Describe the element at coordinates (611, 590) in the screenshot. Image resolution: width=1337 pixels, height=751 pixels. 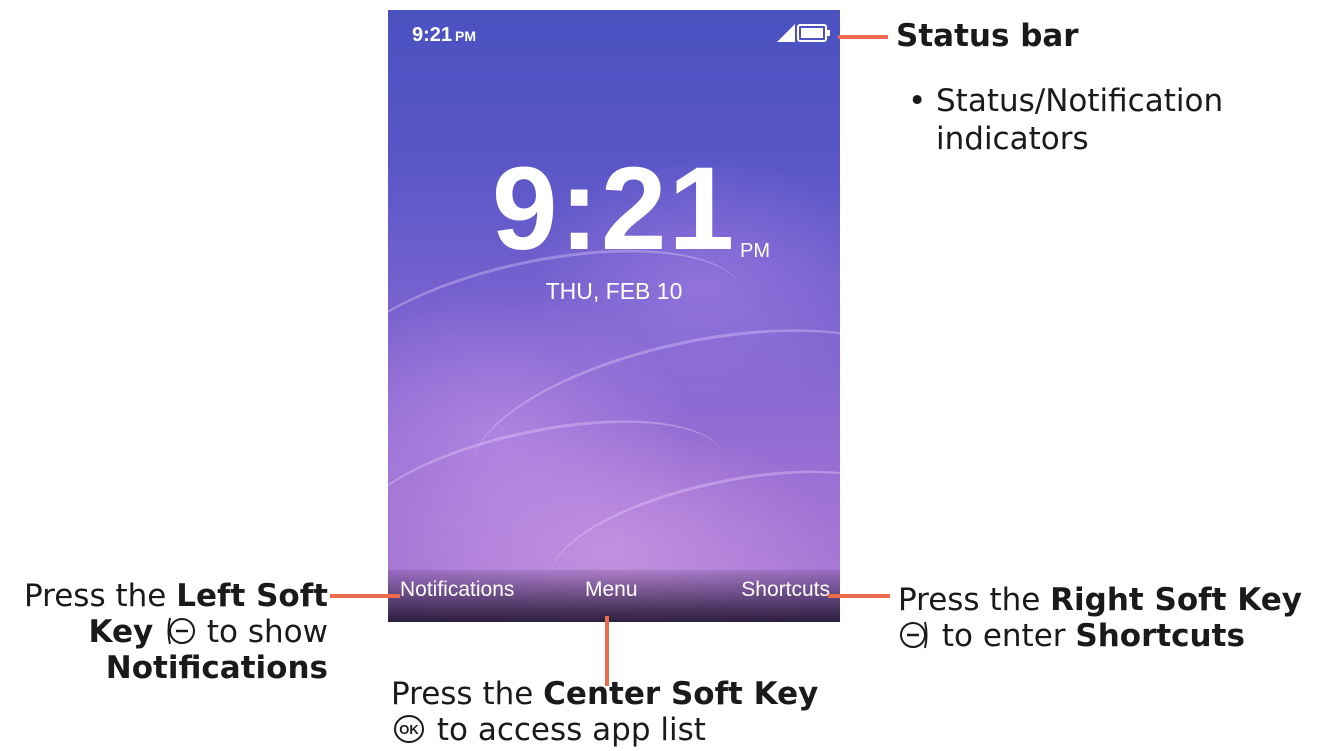
I see `softkey-menu: Menu` at that location.